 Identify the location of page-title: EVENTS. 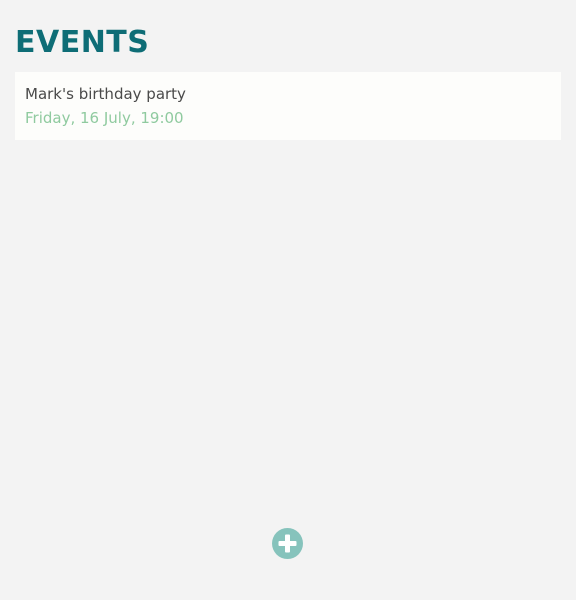
(82, 42).